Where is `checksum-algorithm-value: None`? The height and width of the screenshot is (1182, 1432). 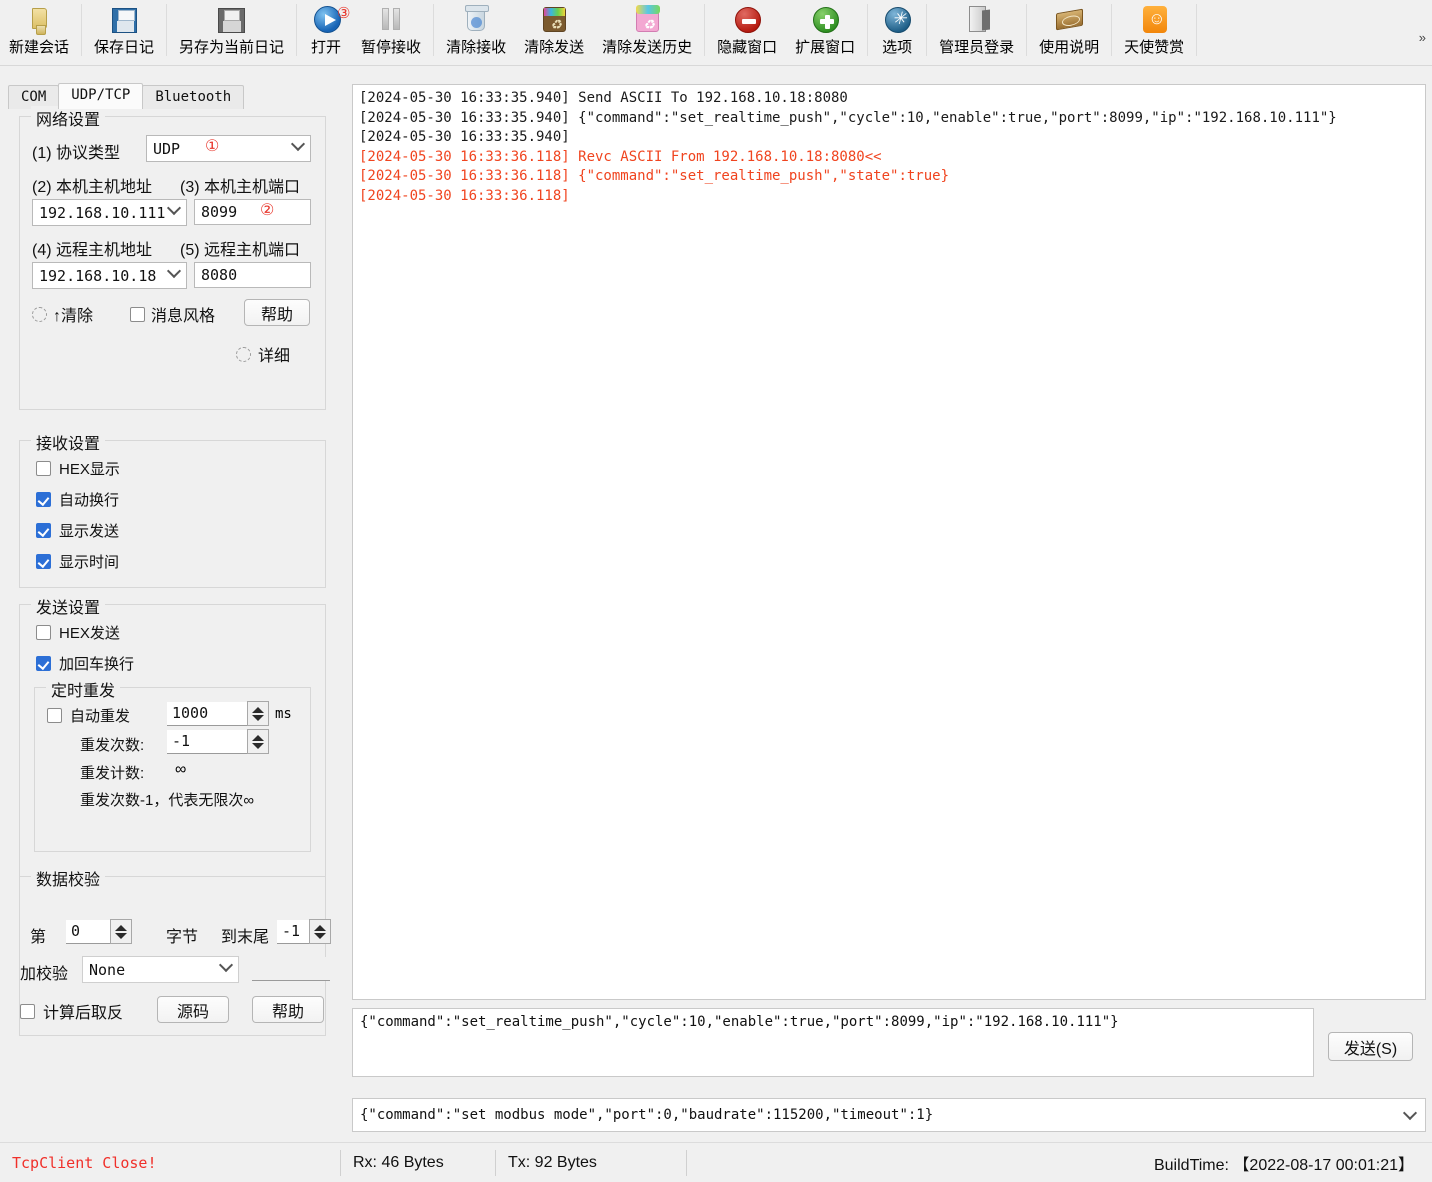
checksum-algorithm-value: None is located at coordinates (107, 969).